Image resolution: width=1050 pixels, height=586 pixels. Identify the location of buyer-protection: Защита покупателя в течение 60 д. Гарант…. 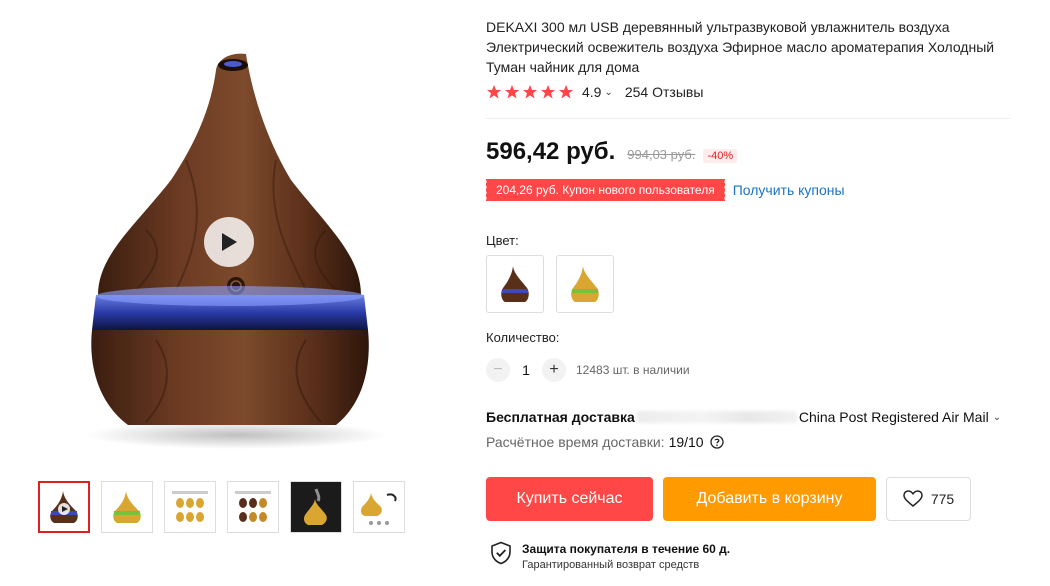
(610, 557).